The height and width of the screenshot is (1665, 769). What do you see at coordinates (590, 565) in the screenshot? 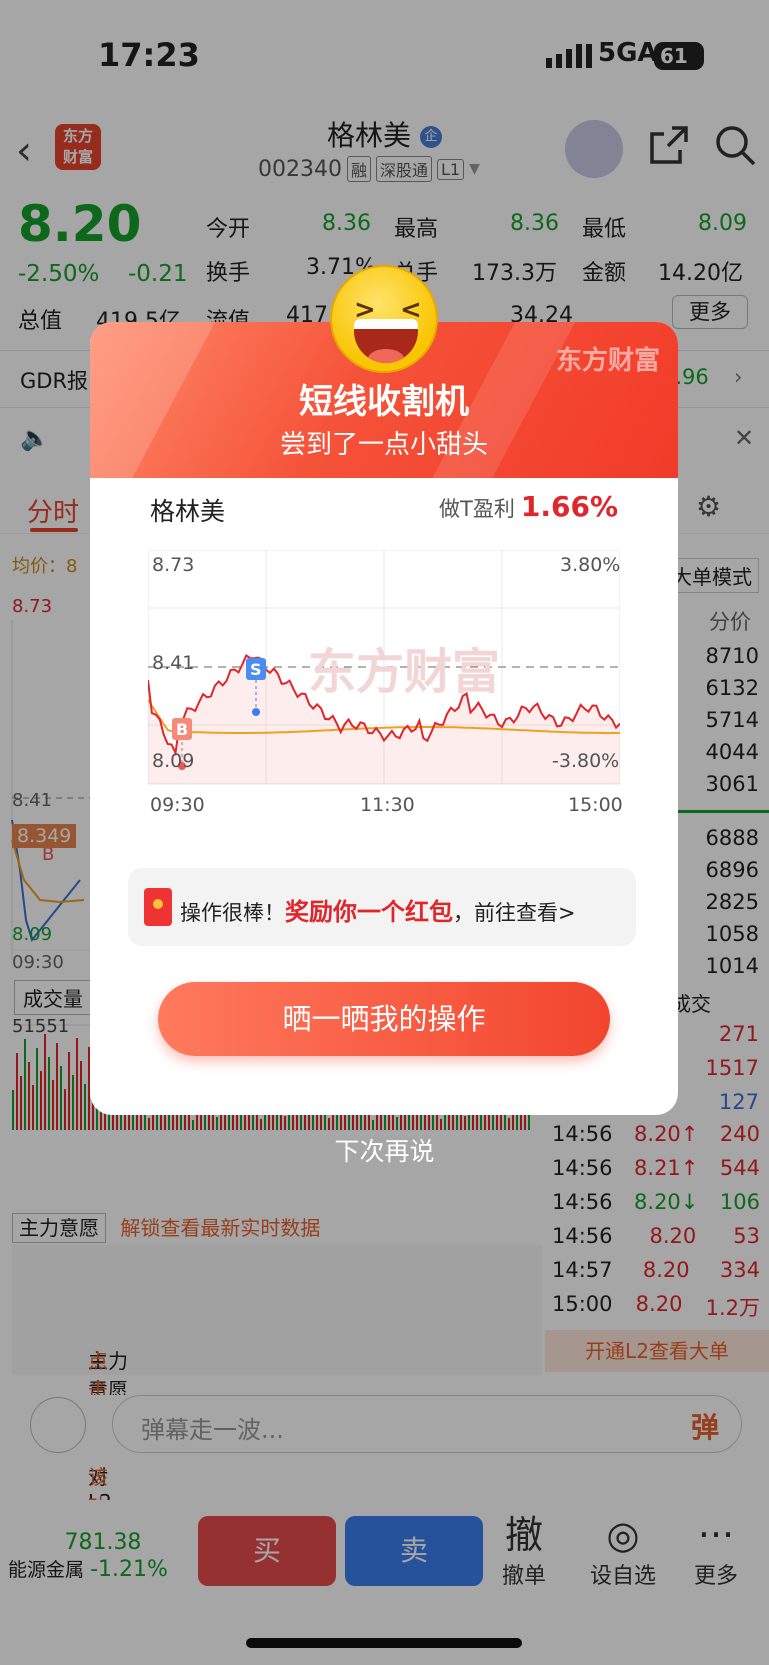
I see `mini-high-pct: 3.80%` at bounding box center [590, 565].